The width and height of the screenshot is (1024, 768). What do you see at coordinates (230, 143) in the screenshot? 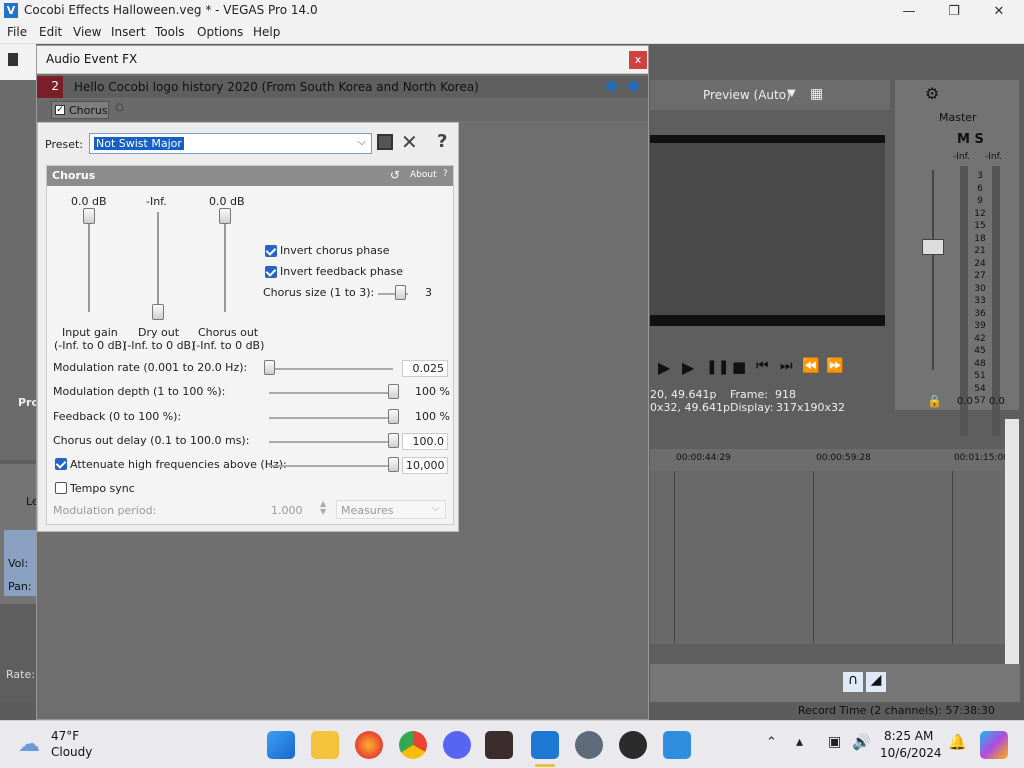
I see `preset-dropdown: Not Swist Major ⌵` at bounding box center [230, 143].